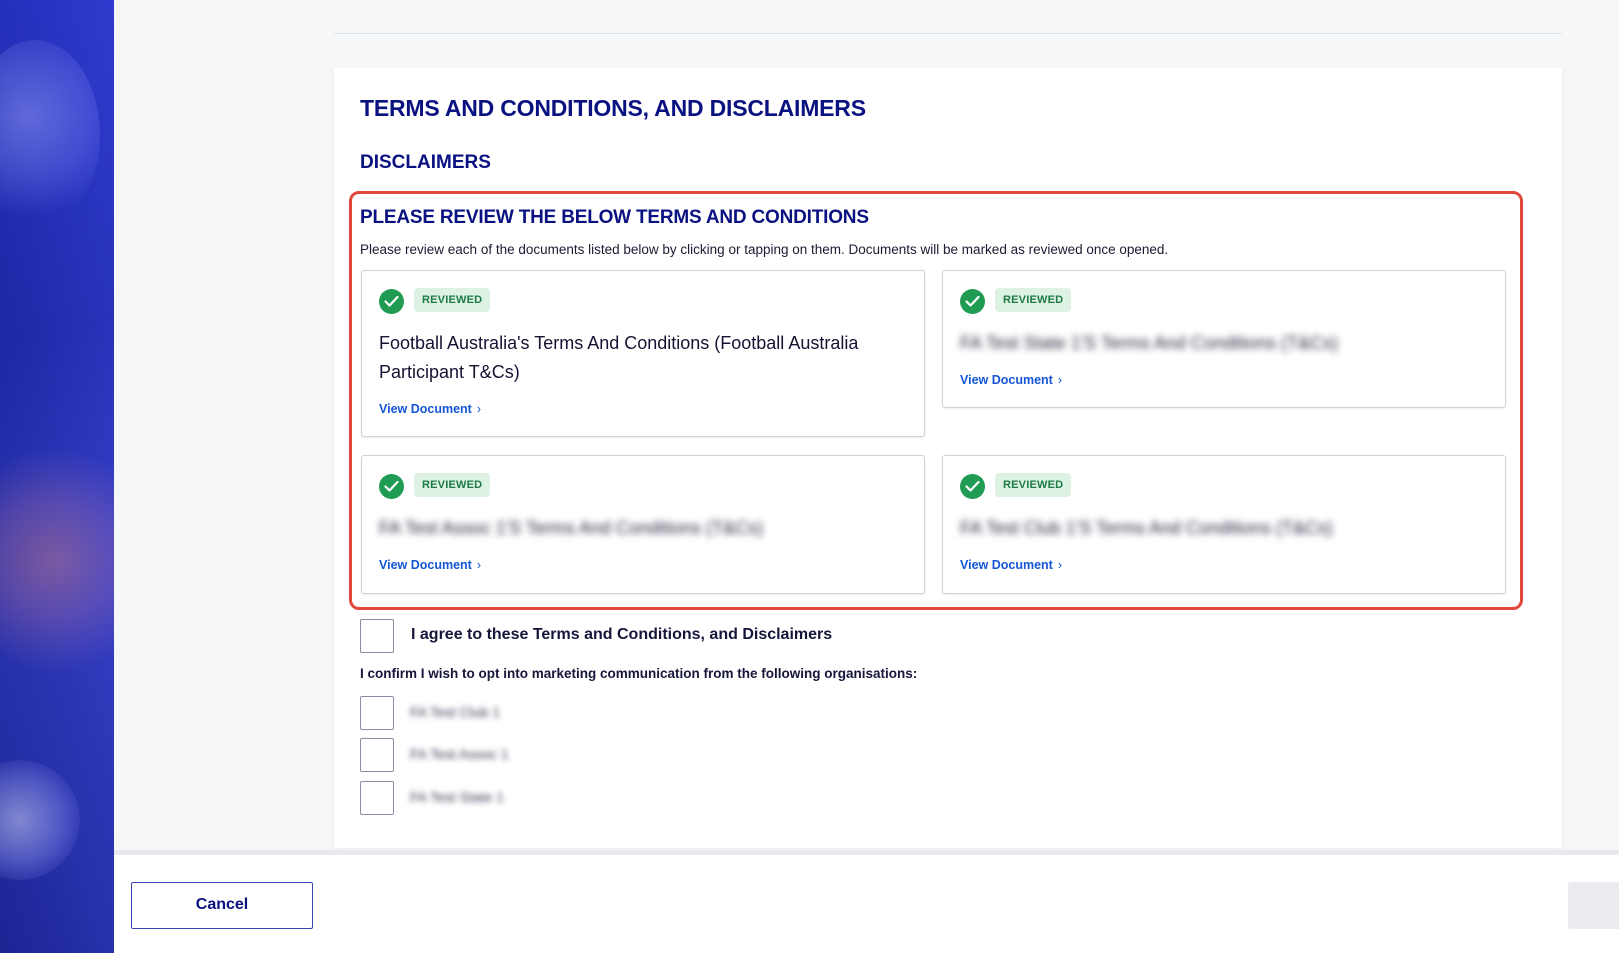  I want to click on cancel-button: Cancel, so click(222, 905).